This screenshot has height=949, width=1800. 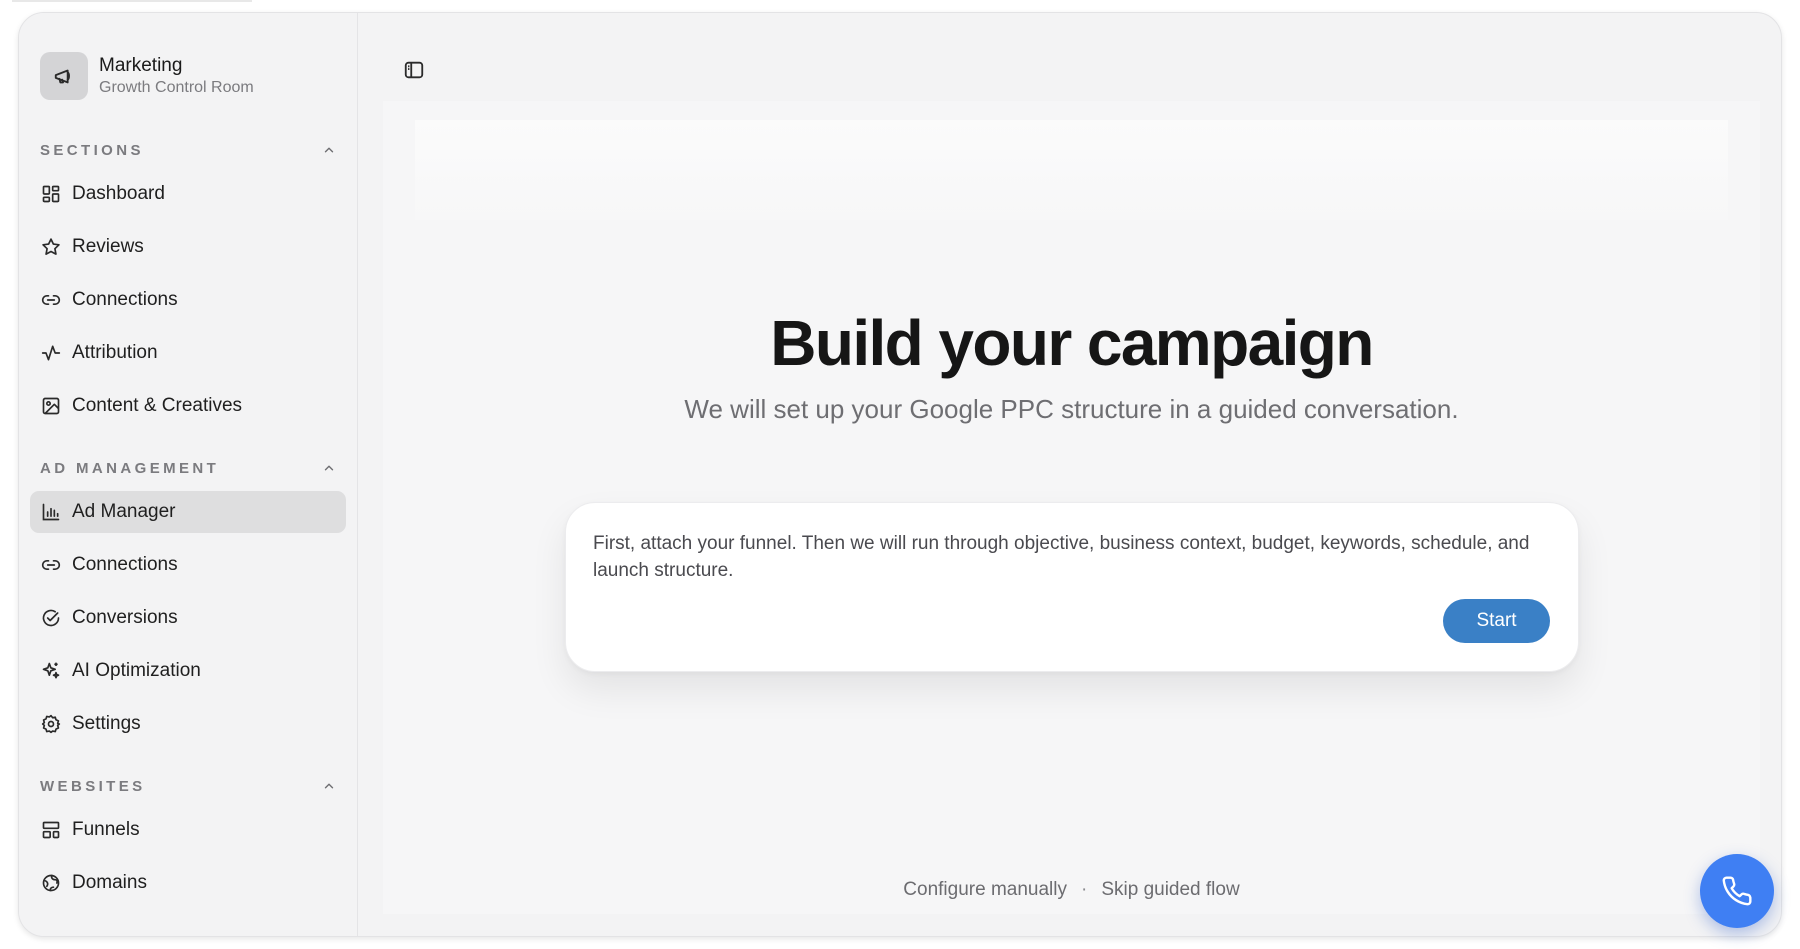 What do you see at coordinates (51, 194) in the screenshot?
I see `dashboard-icon` at bounding box center [51, 194].